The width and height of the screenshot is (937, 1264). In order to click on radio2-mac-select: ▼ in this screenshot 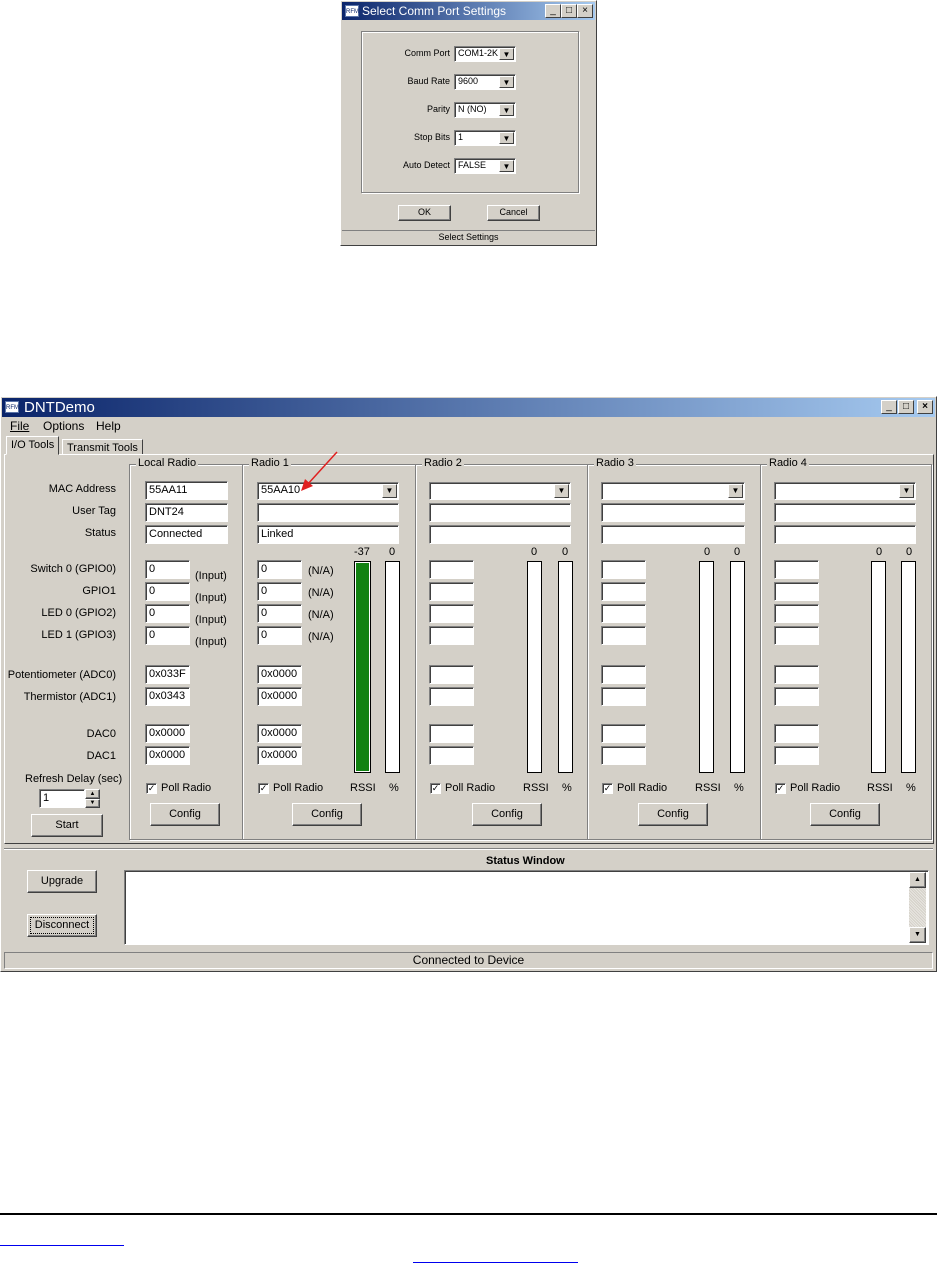, I will do `click(500, 491)`.